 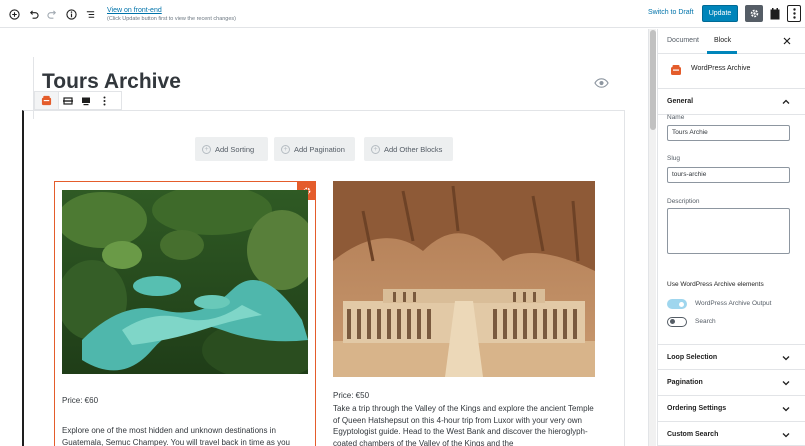 I want to click on settings-gear-icon, so click(x=754, y=13).